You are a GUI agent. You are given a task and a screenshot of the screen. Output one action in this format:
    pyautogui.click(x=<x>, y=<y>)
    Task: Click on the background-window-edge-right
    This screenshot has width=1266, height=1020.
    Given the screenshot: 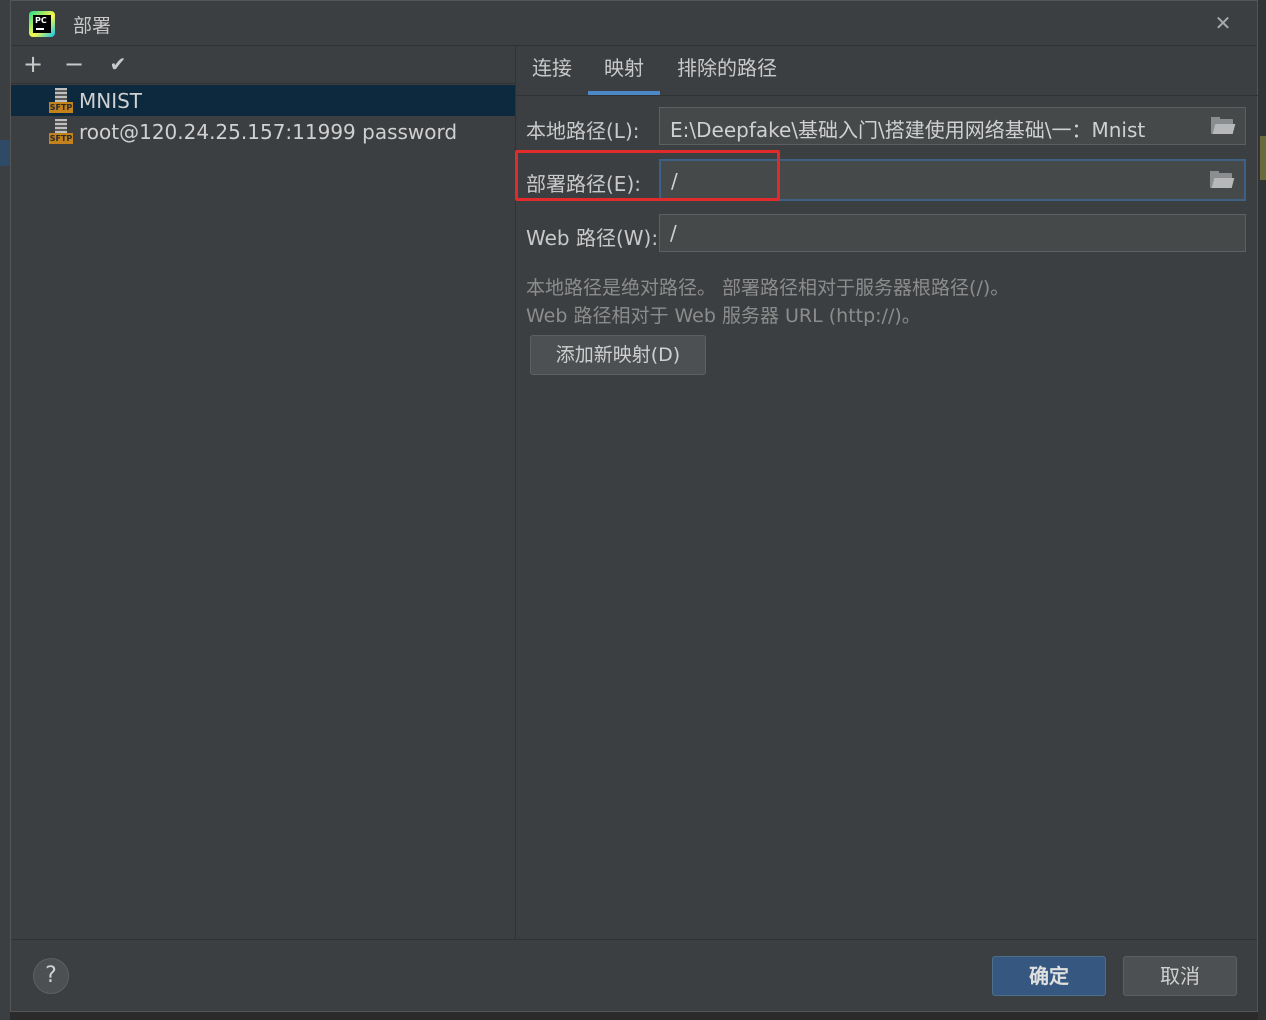 What is the action you would take?
    pyautogui.click(x=1262, y=510)
    